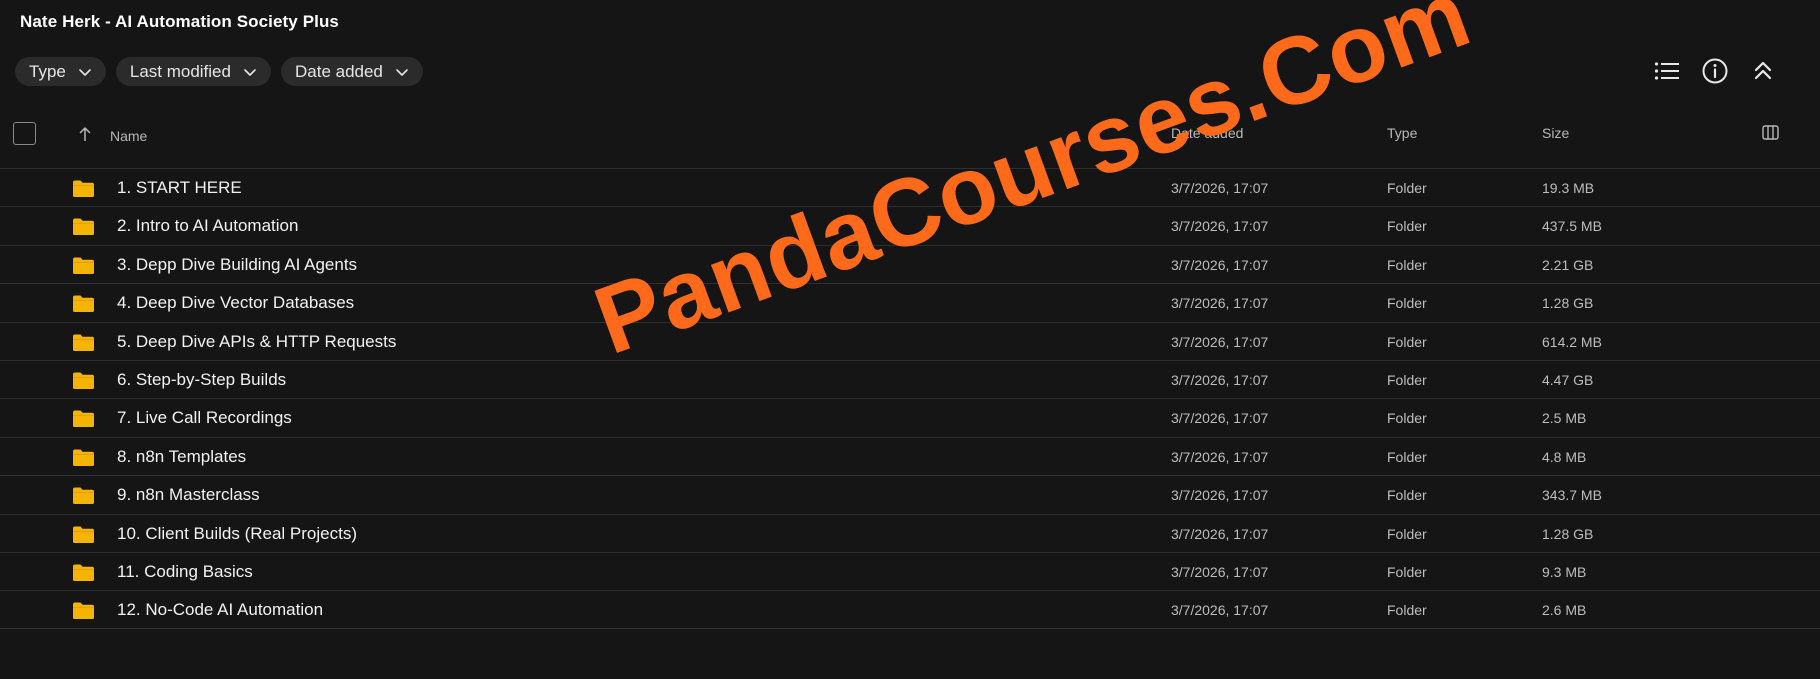  What do you see at coordinates (1715, 71) in the screenshot?
I see `info-icon` at bounding box center [1715, 71].